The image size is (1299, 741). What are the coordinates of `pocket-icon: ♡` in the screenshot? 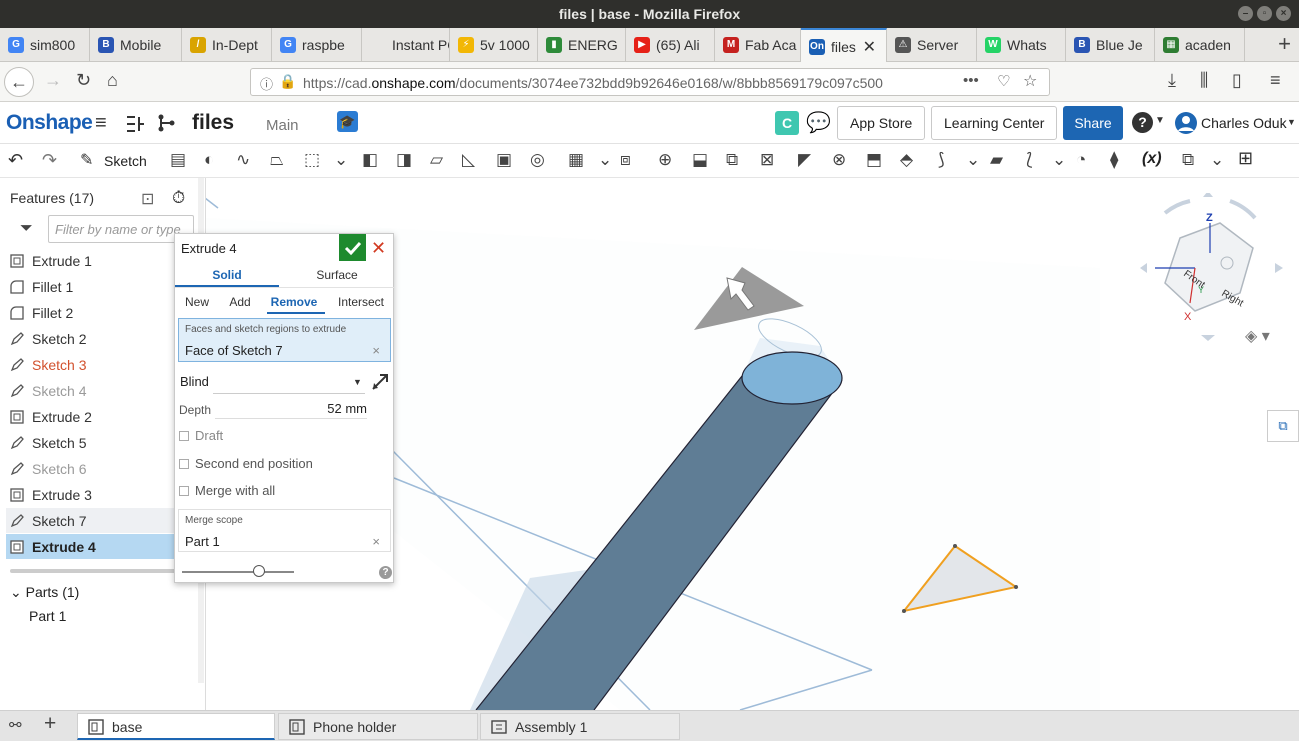 It's located at (1003, 81).